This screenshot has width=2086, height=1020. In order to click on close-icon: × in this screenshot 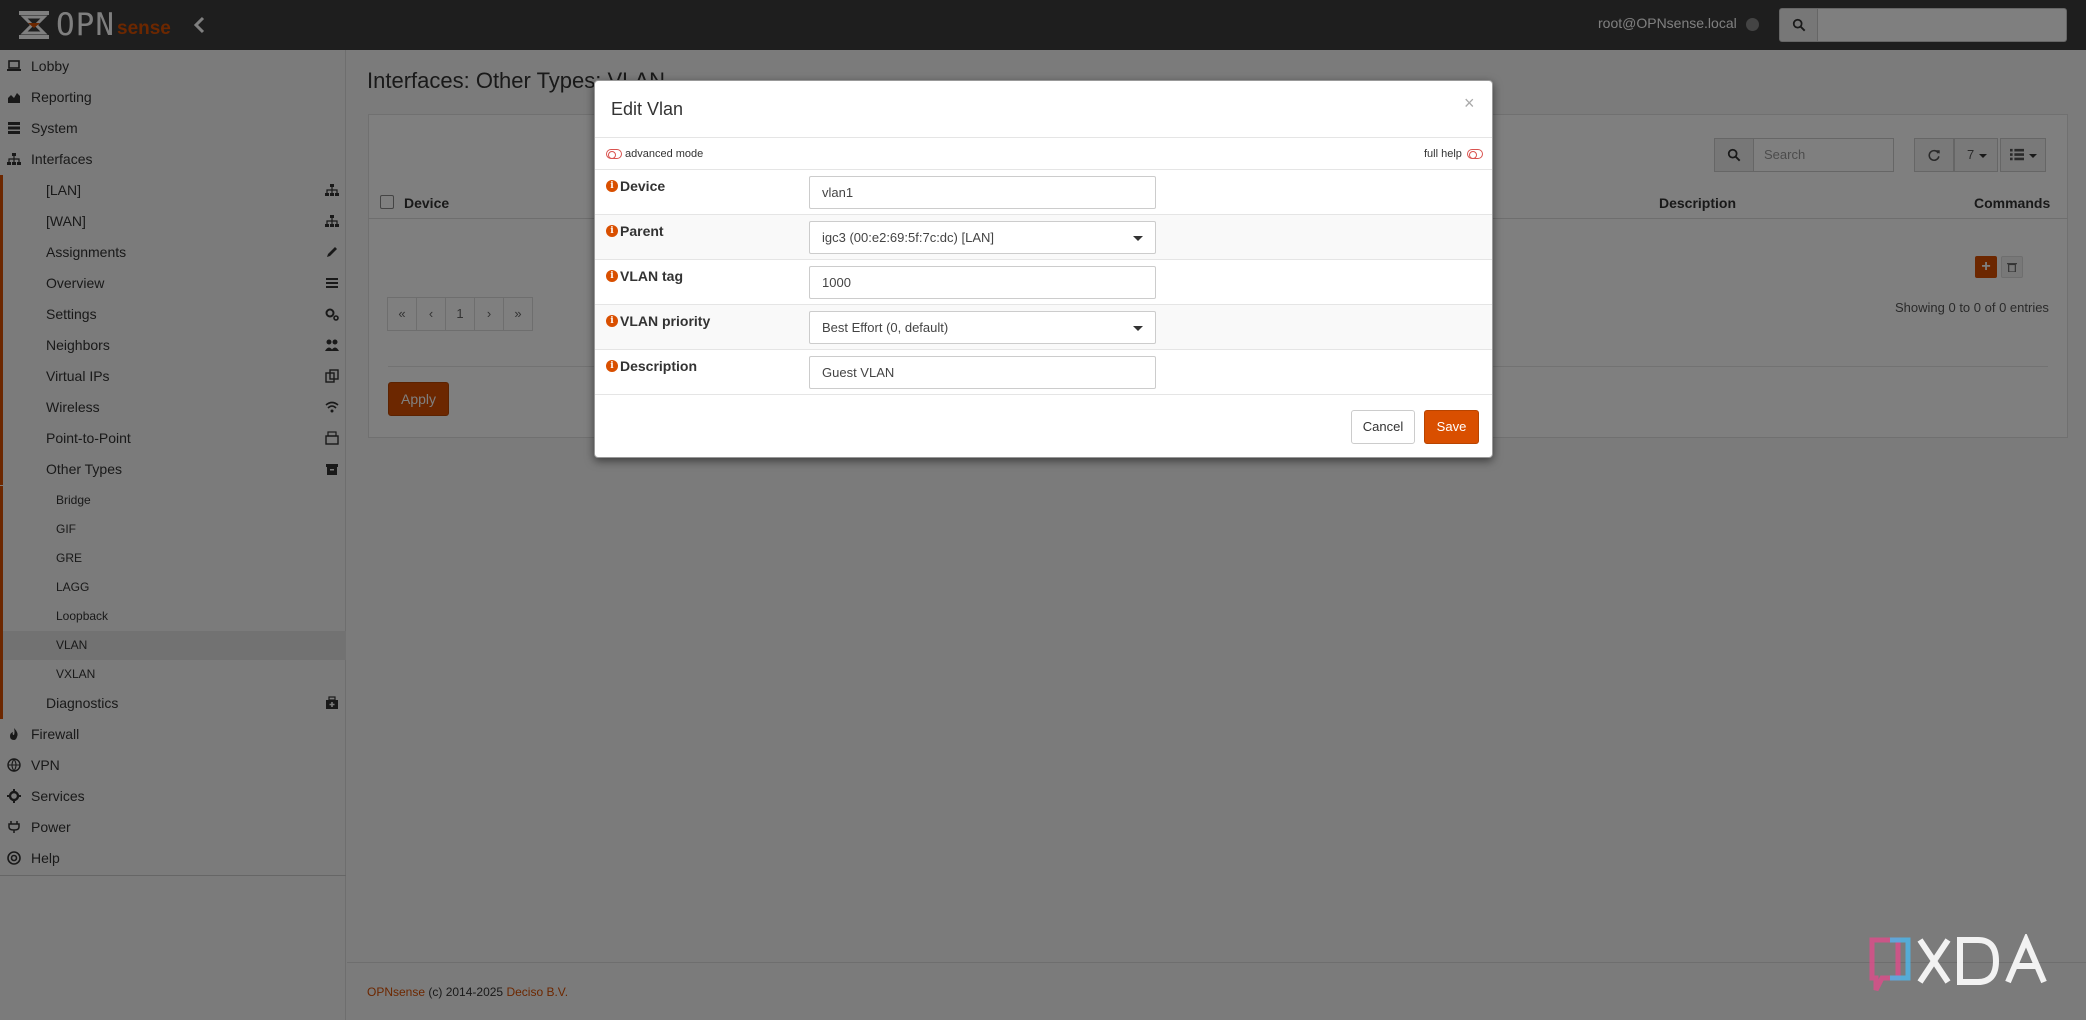, I will do `click(1469, 103)`.